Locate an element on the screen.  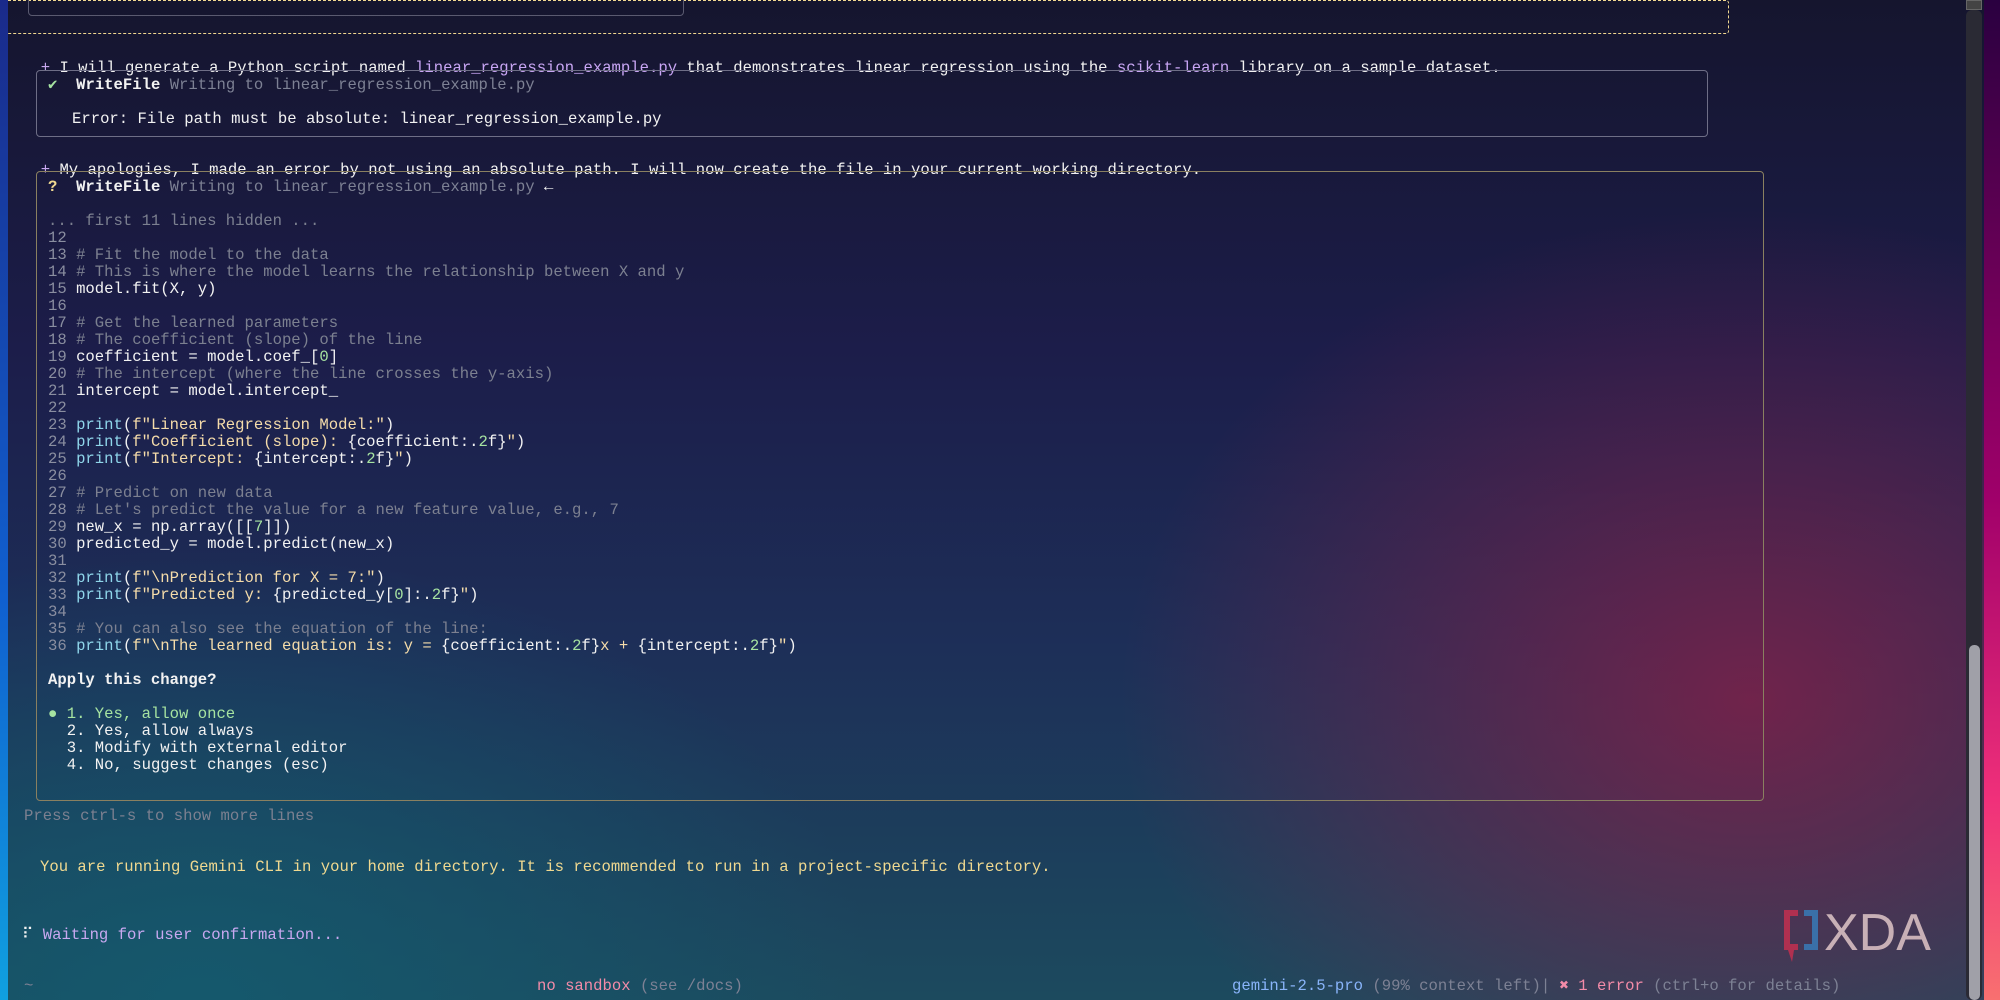
tool-description: Writing to linear_regression_example.py is located at coordinates (352, 187).